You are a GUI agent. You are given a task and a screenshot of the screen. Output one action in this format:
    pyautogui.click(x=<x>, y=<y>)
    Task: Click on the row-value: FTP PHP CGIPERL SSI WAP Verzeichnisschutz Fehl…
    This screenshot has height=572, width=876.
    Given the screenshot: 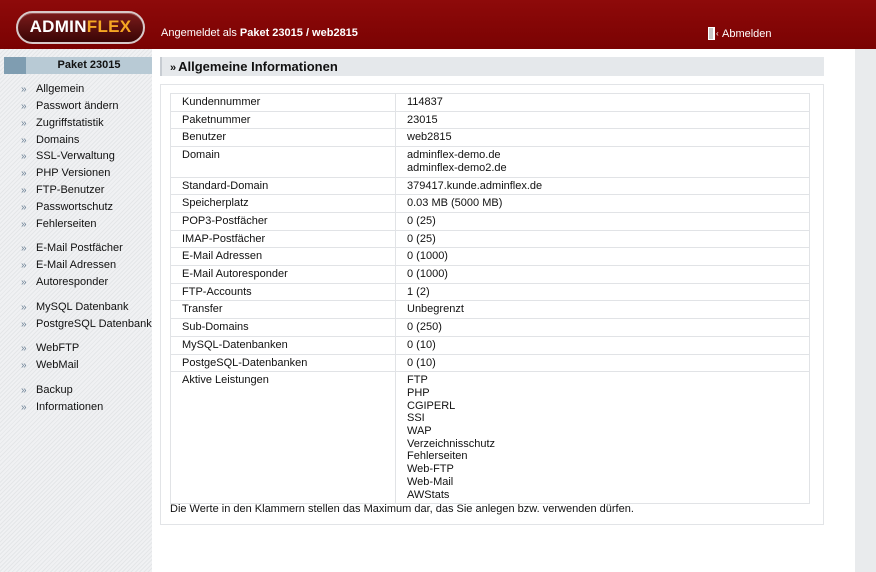 What is the action you would take?
    pyautogui.click(x=602, y=438)
    